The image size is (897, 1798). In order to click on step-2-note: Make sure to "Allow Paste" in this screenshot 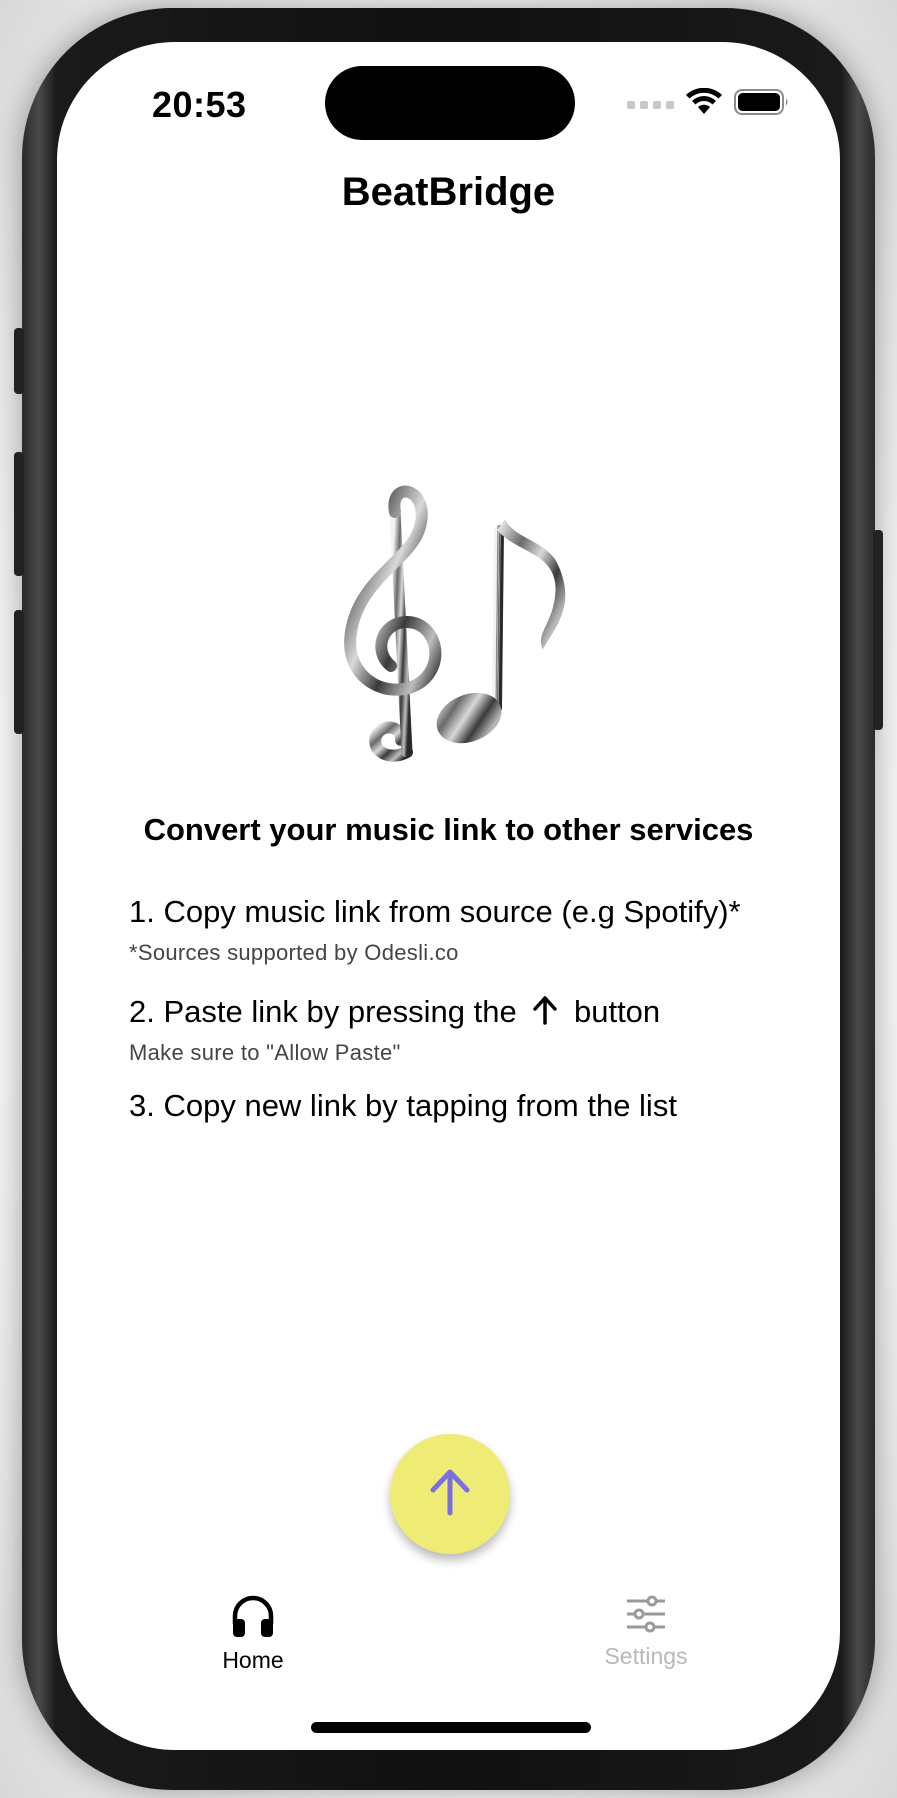, I will do `click(265, 1052)`.